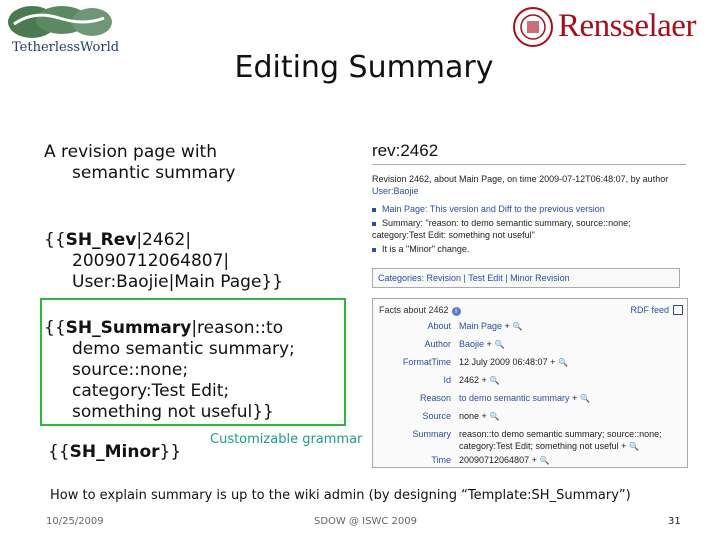 This screenshot has width=728, height=546. Describe the element at coordinates (649, 310) in the screenshot. I see `rdf-feed-link: RDF feed` at that location.